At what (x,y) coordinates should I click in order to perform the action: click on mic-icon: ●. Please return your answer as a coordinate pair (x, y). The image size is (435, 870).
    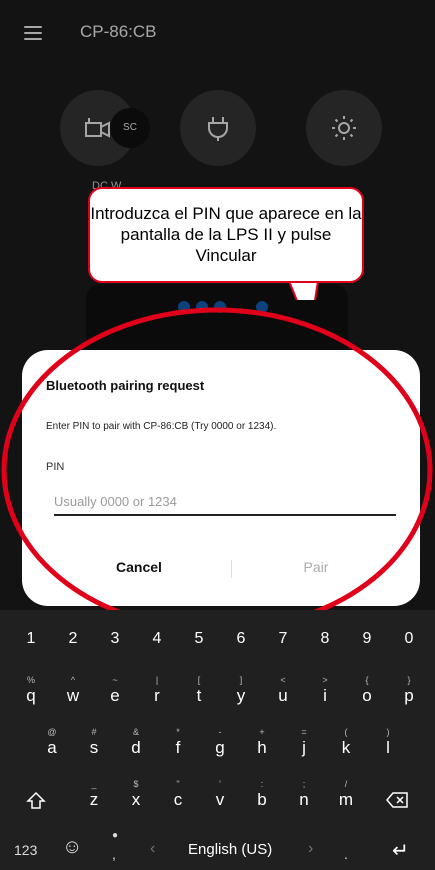
    Looking at the image, I should click on (115, 835).